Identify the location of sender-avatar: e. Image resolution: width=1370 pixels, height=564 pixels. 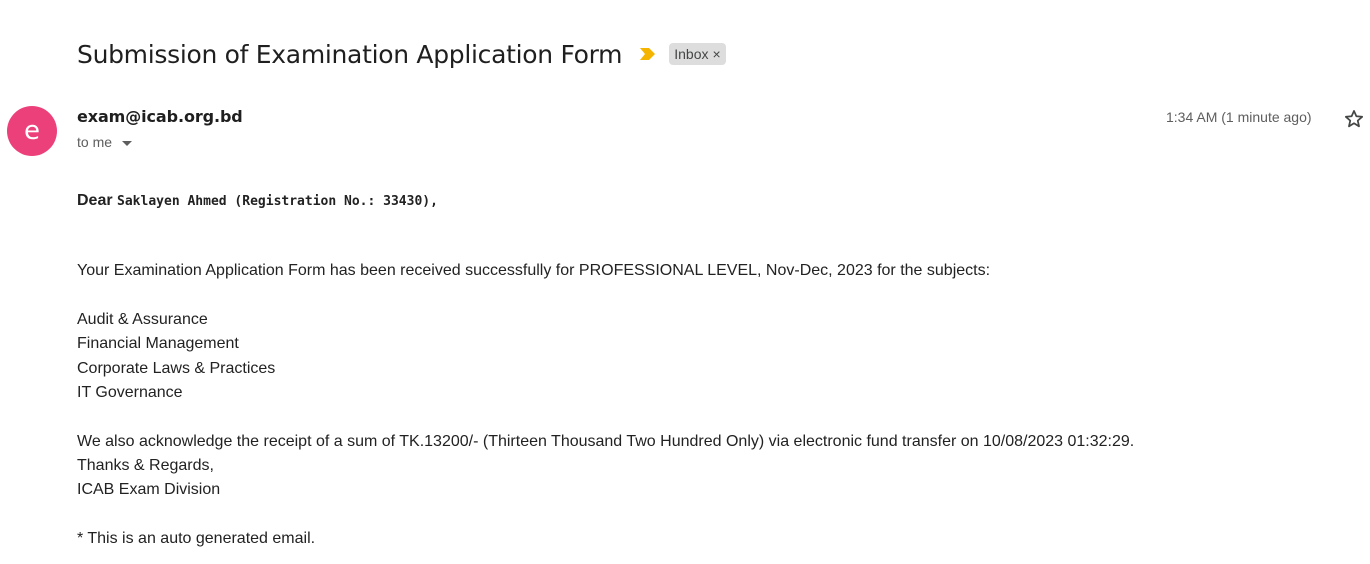
(32, 131).